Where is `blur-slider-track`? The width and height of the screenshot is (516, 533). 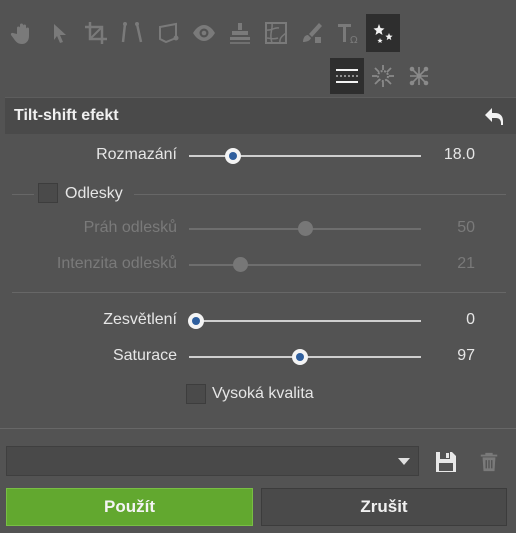
blur-slider-track is located at coordinates (305, 156).